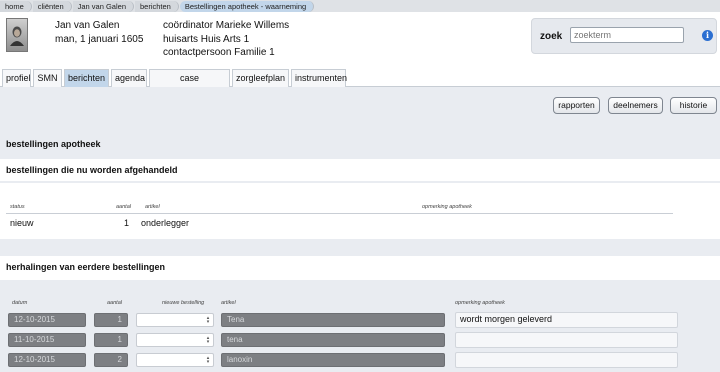 This screenshot has width=720, height=372. What do you see at coordinates (566, 320) in the screenshot?
I see `note-field: wordt morgen geleverd` at bounding box center [566, 320].